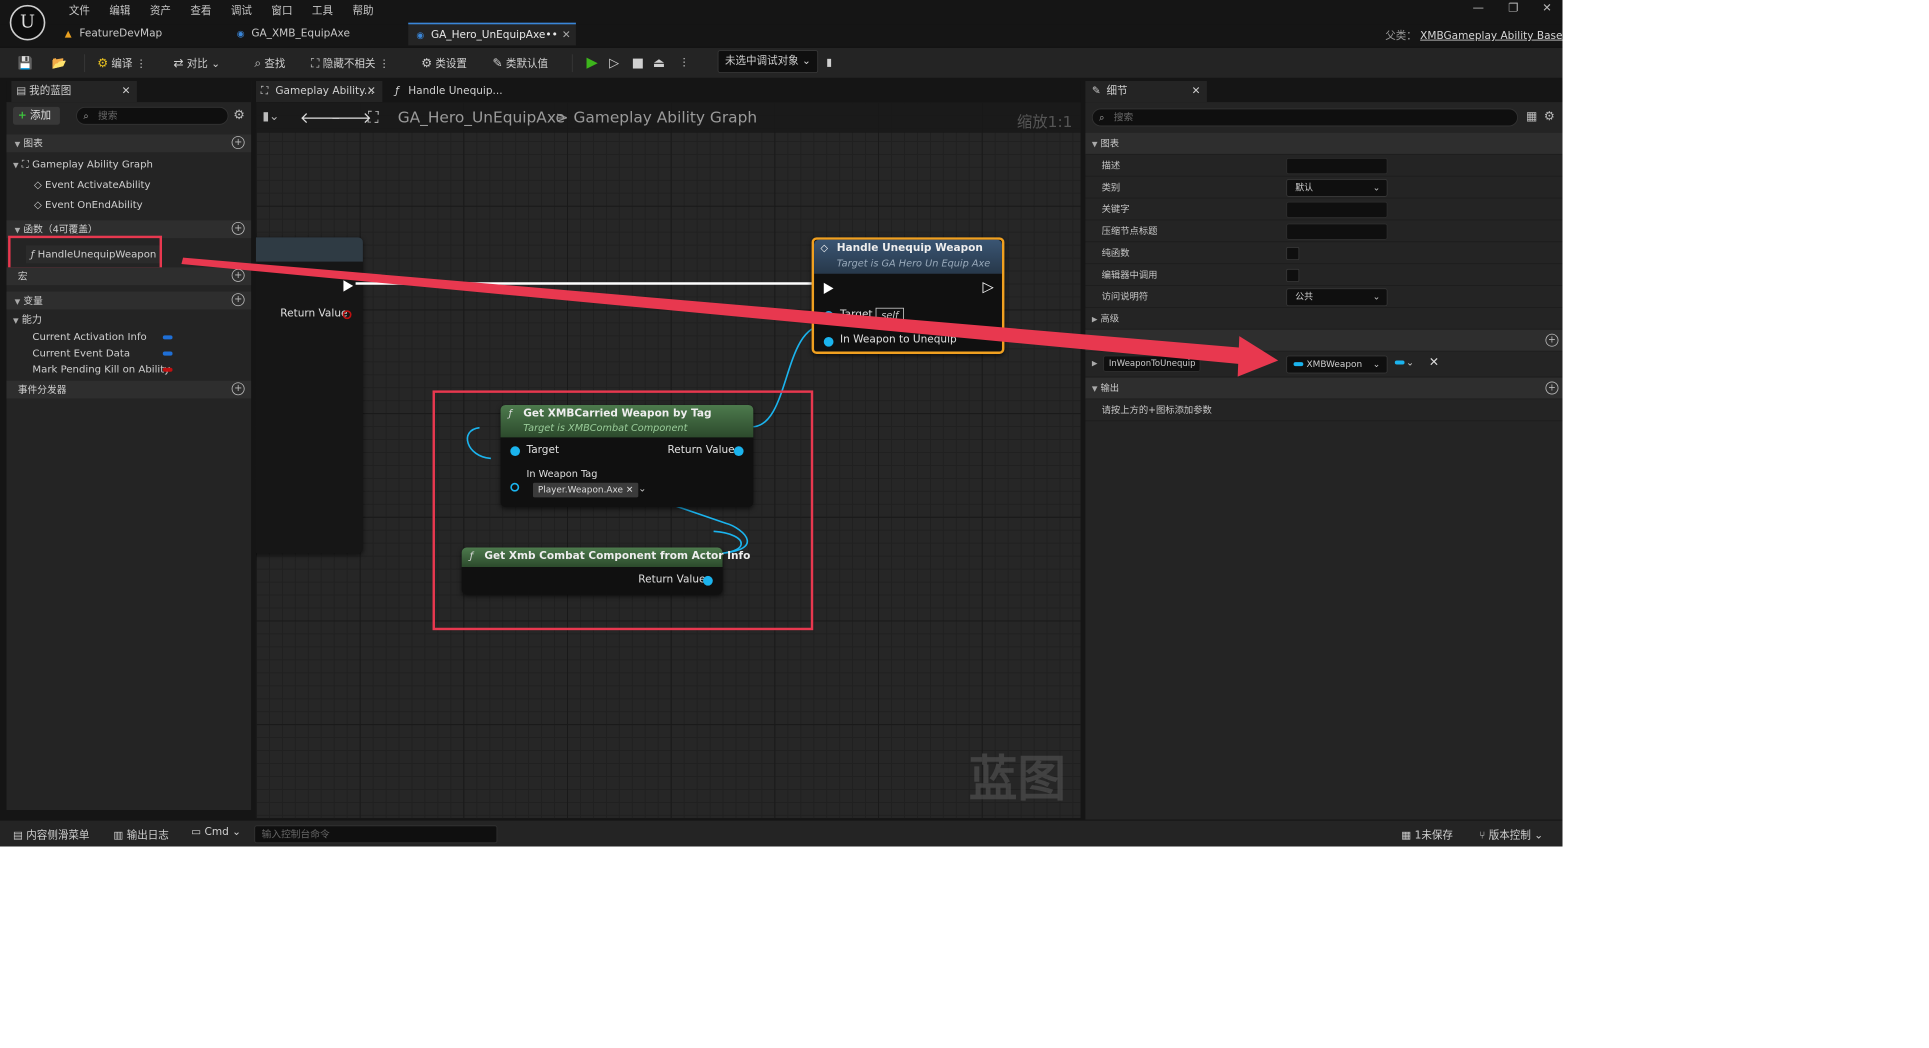  I want to click on tab-label: 细节, so click(1117, 91).